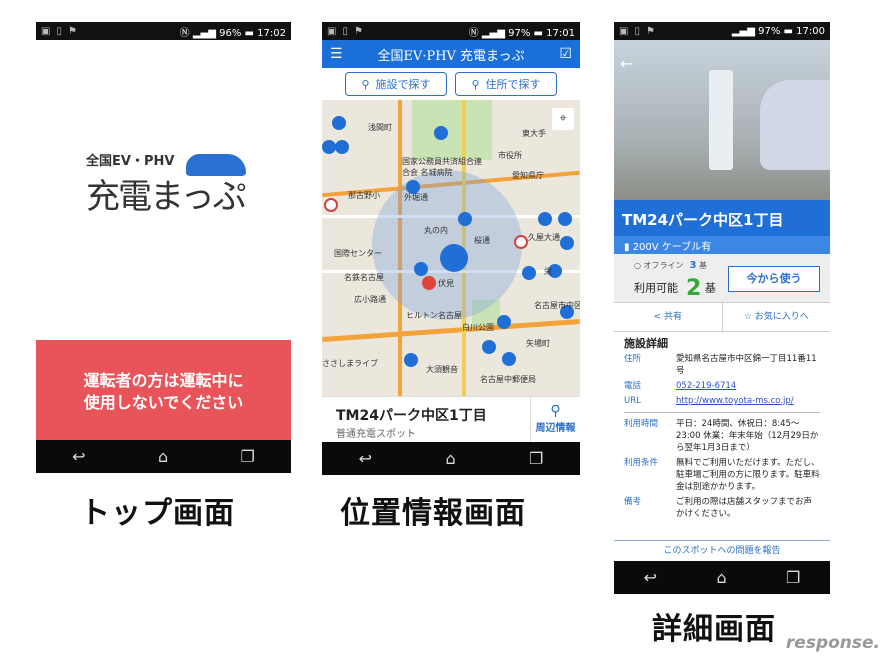 The width and height of the screenshot is (894, 661). Describe the element at coordinates (429, 283) in the screenshot. I see `selected-marker` at that location.